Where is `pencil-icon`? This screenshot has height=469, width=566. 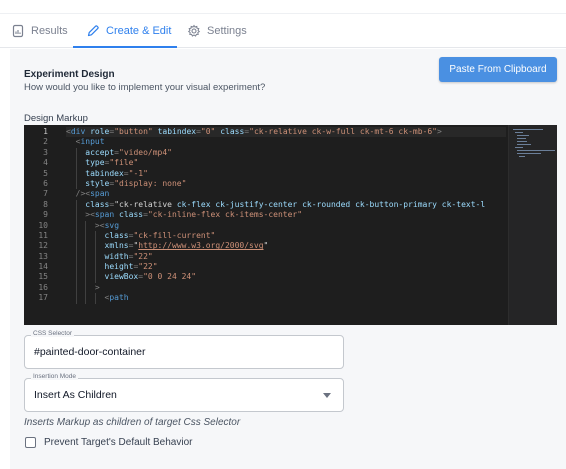 pencil-icon is located at coordinates (93, 31).